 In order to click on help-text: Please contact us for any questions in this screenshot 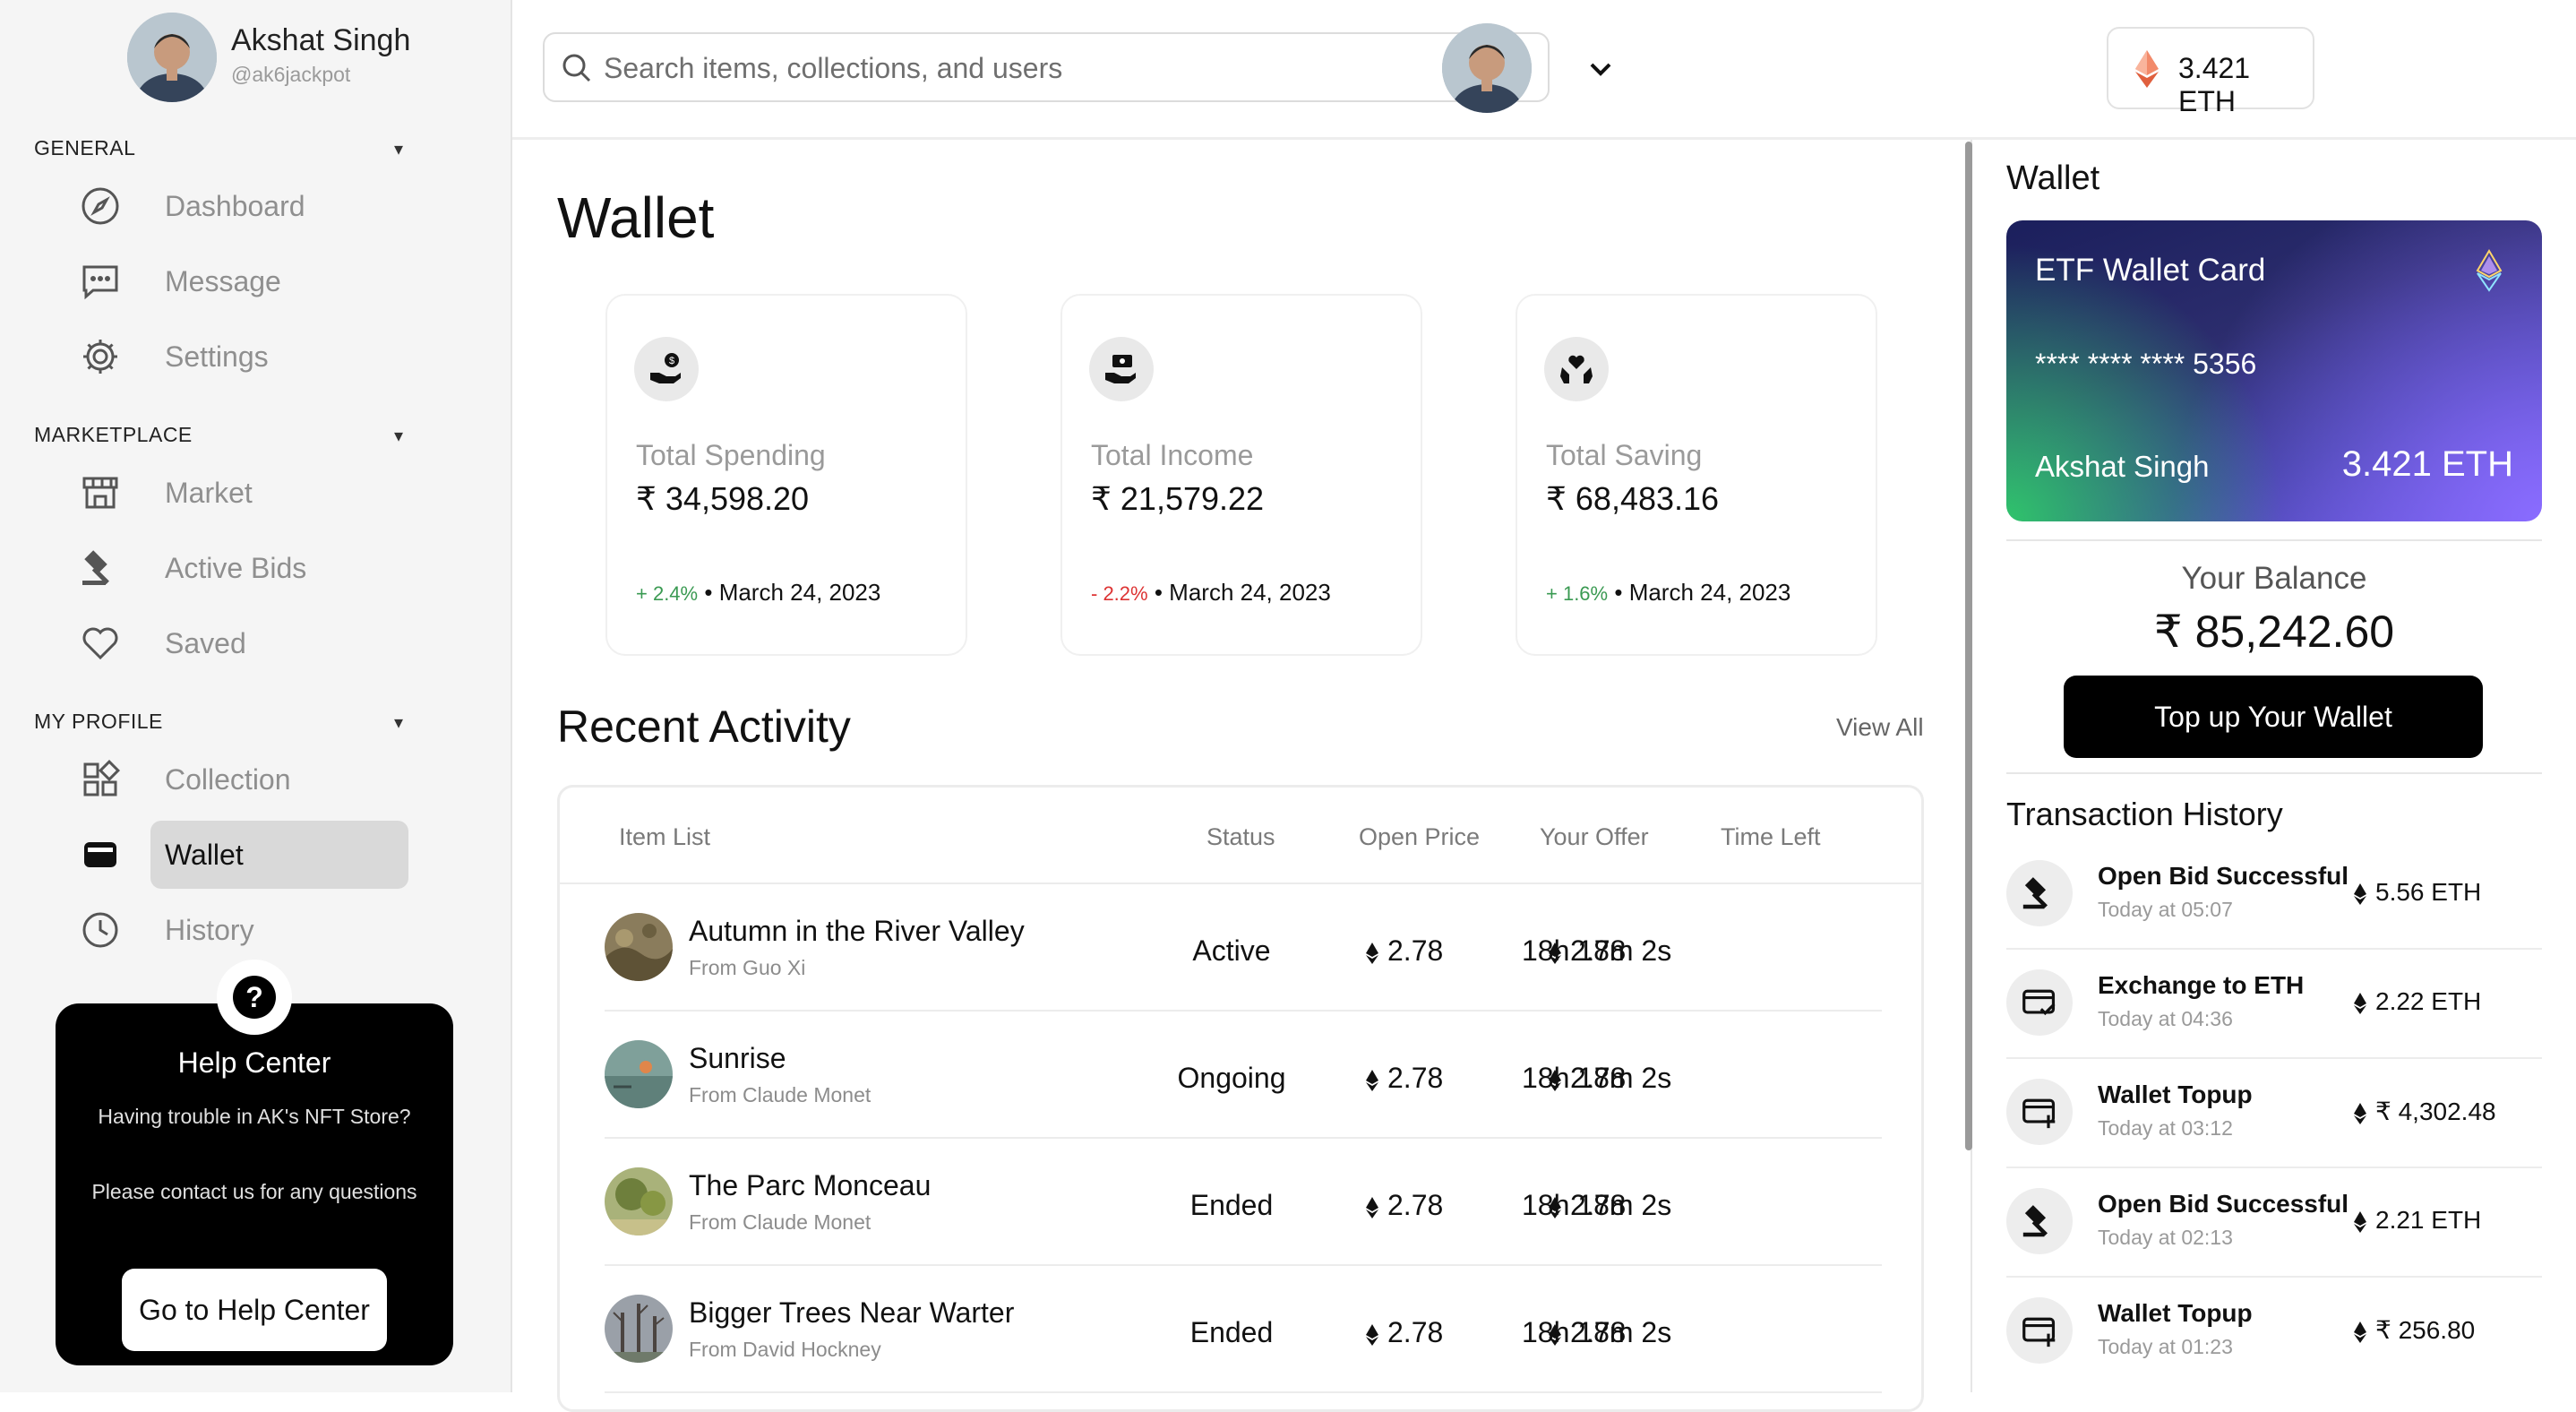, I will do `click(254, 1191)`.